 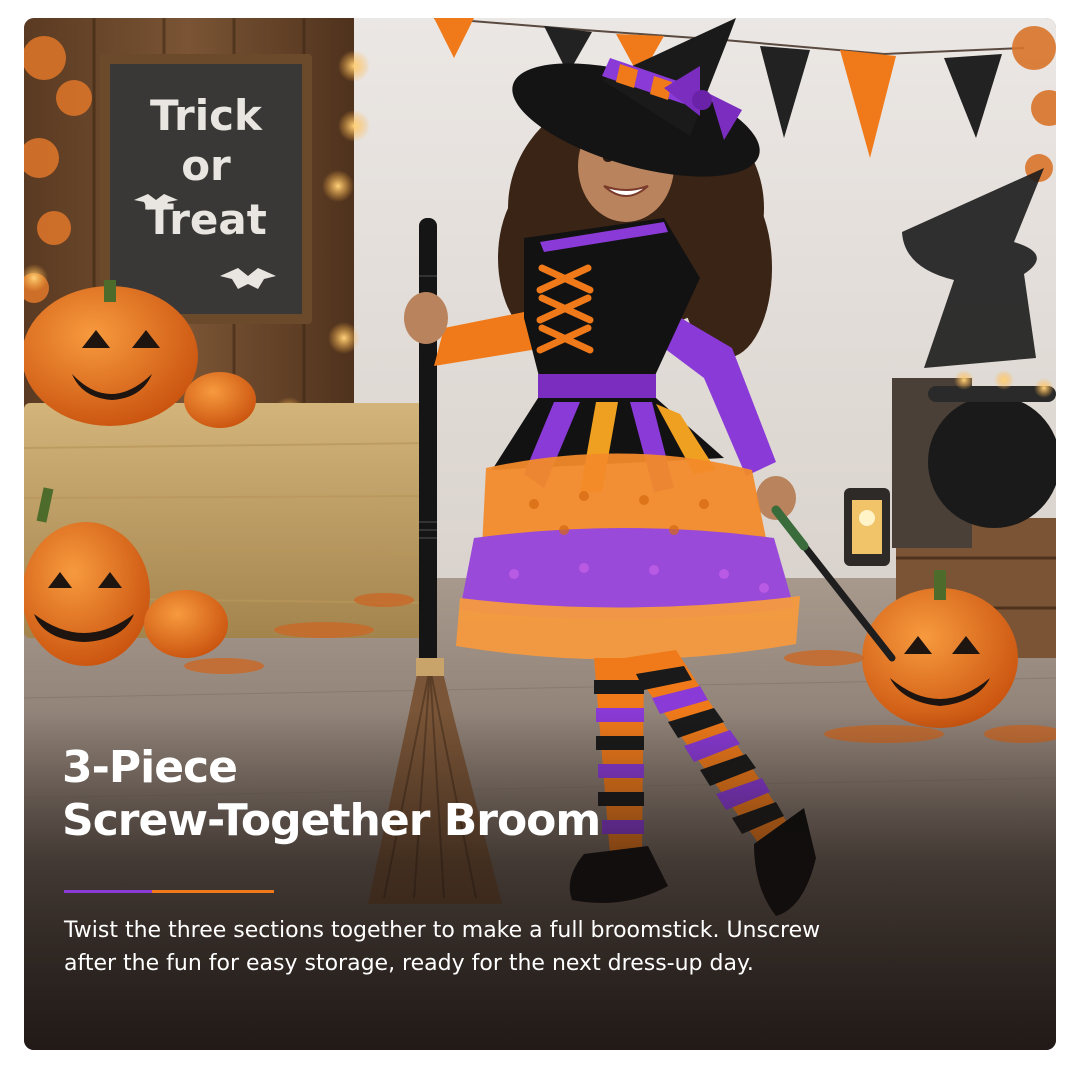 I want to click on headline-line-1: 3-Piece, so click(x=150, y=767).